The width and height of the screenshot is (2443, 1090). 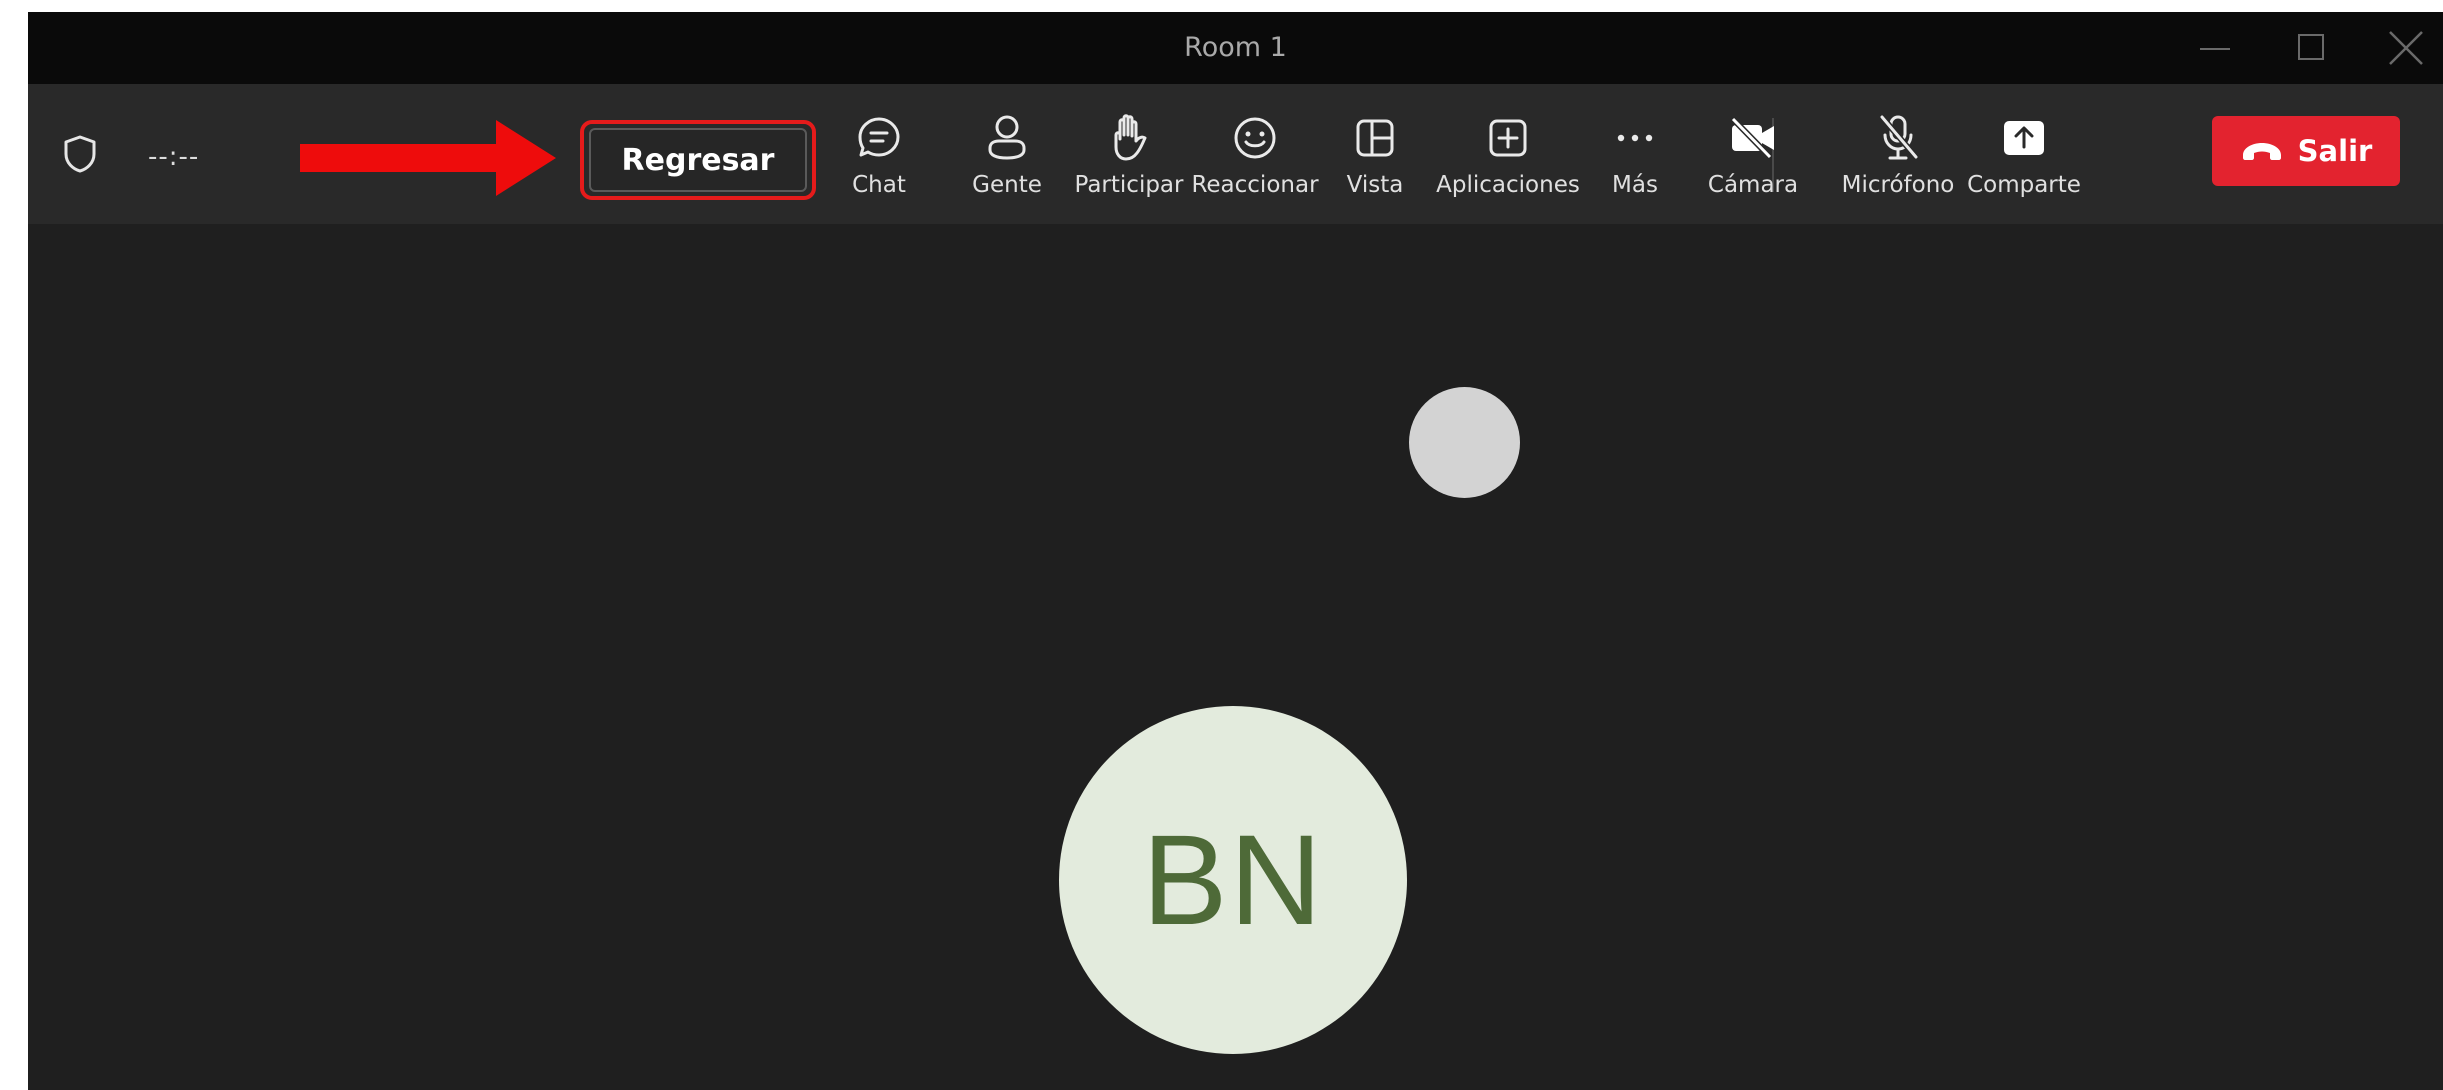 I want to click on more-label: Más, so click(x=1635, y=185).